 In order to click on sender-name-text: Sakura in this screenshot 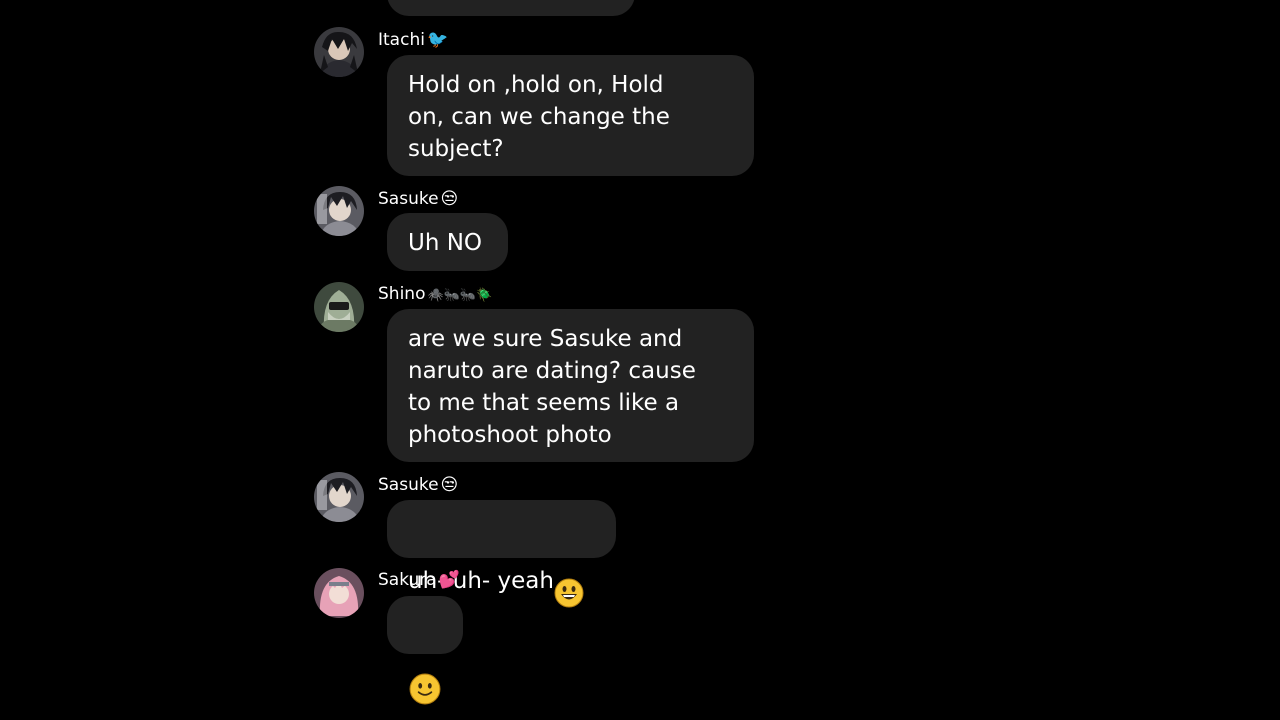, I will do `click(407, 580)`.